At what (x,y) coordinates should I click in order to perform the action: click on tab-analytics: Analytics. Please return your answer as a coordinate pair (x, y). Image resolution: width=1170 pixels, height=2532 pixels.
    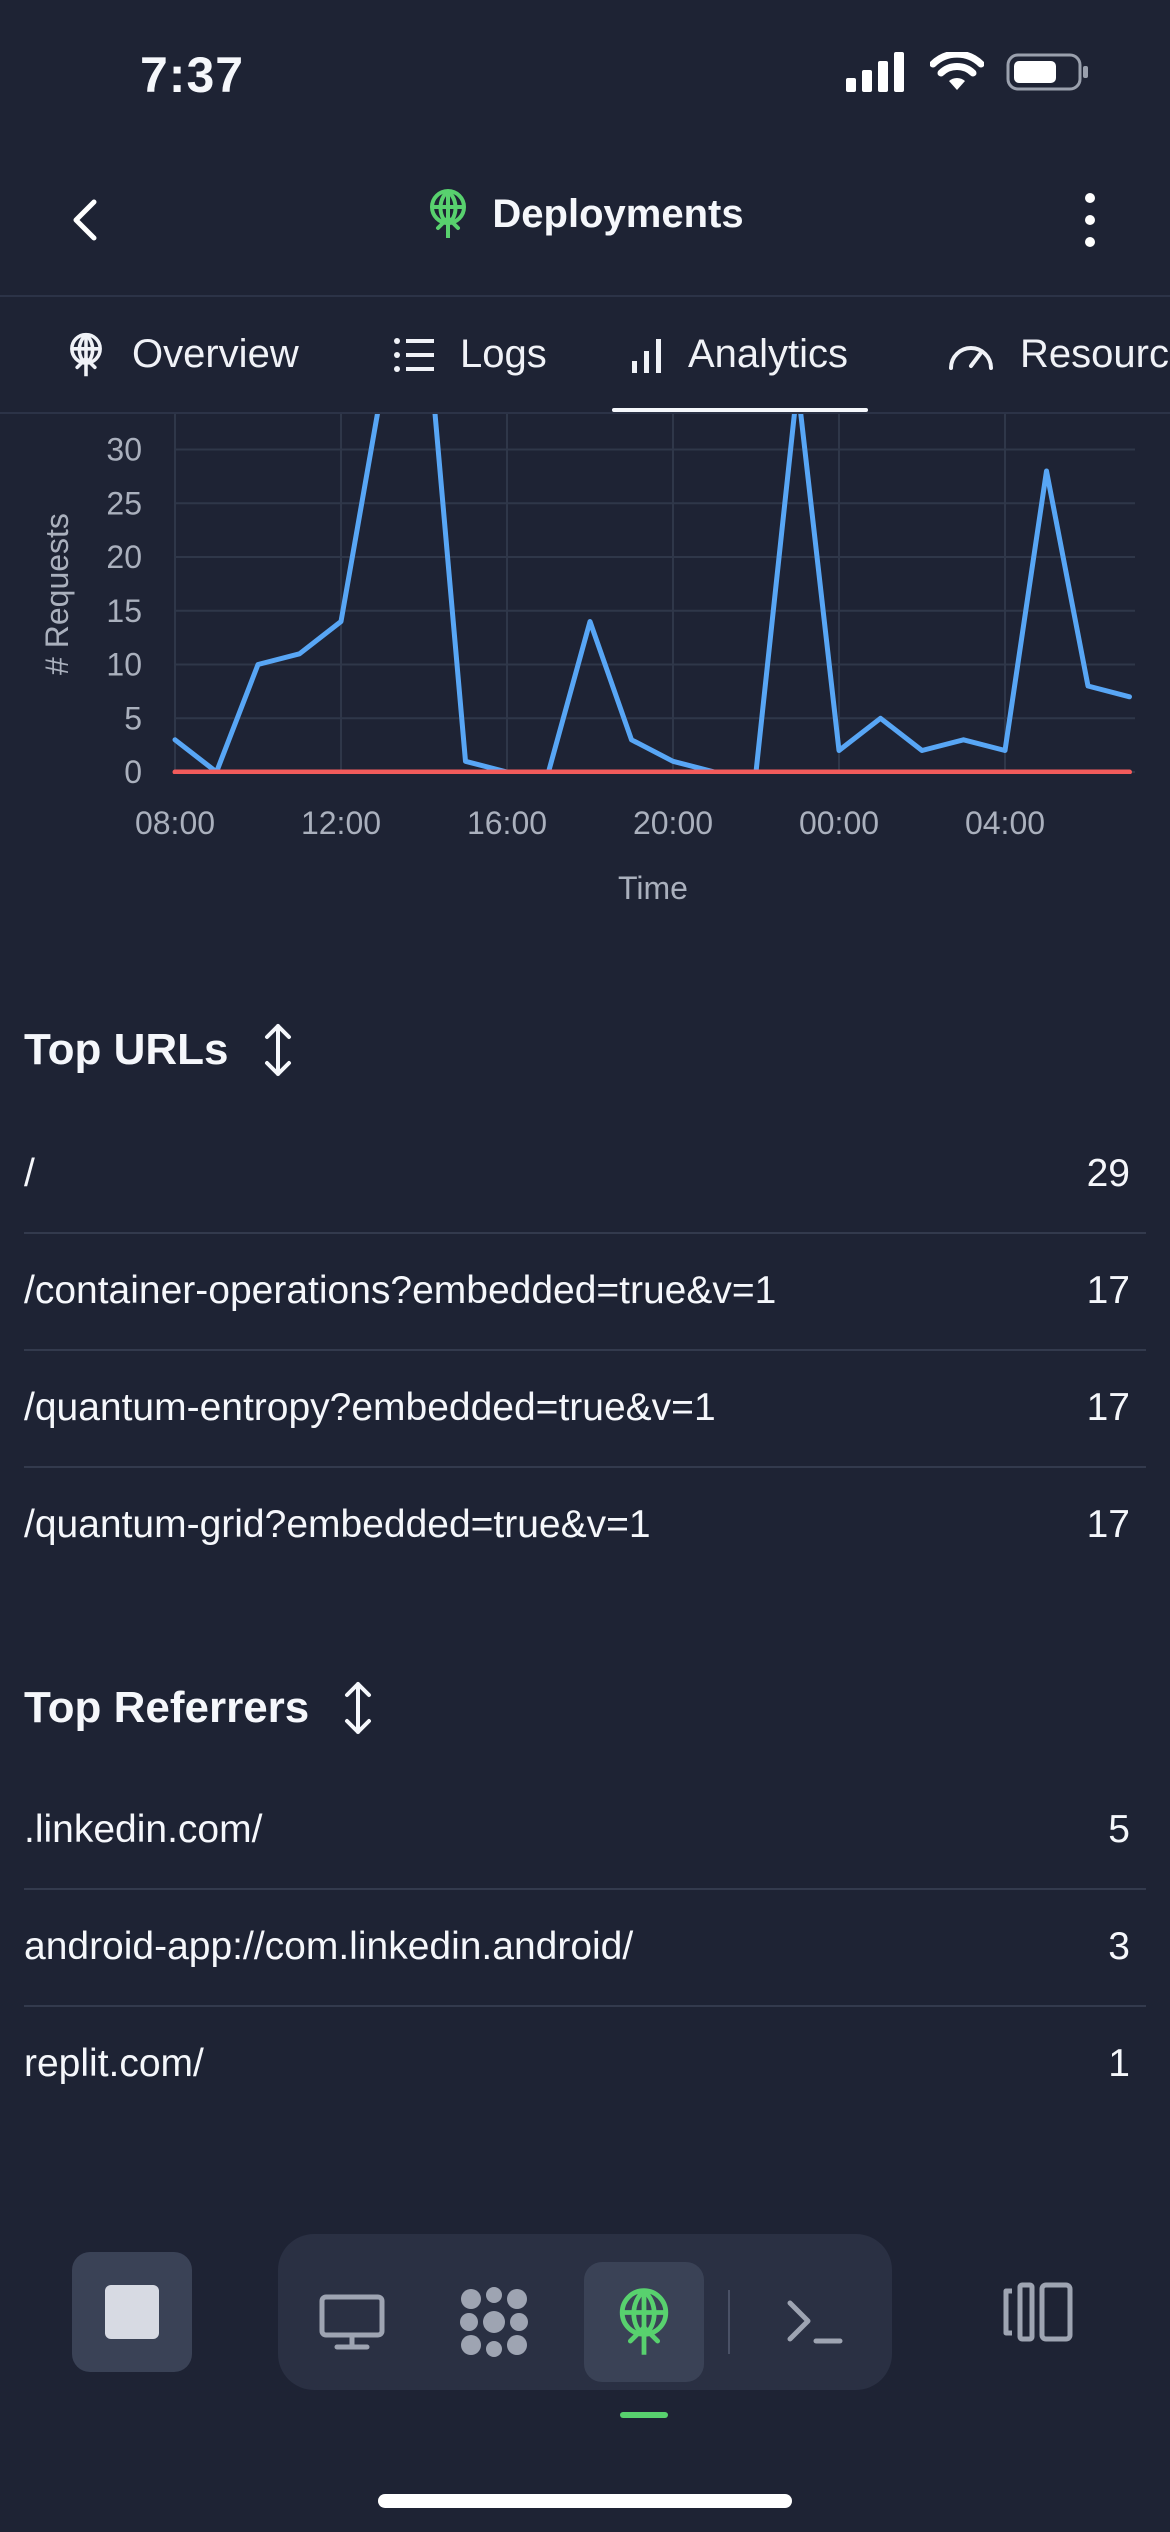
    Looking at the image, I should click on (740, 354).